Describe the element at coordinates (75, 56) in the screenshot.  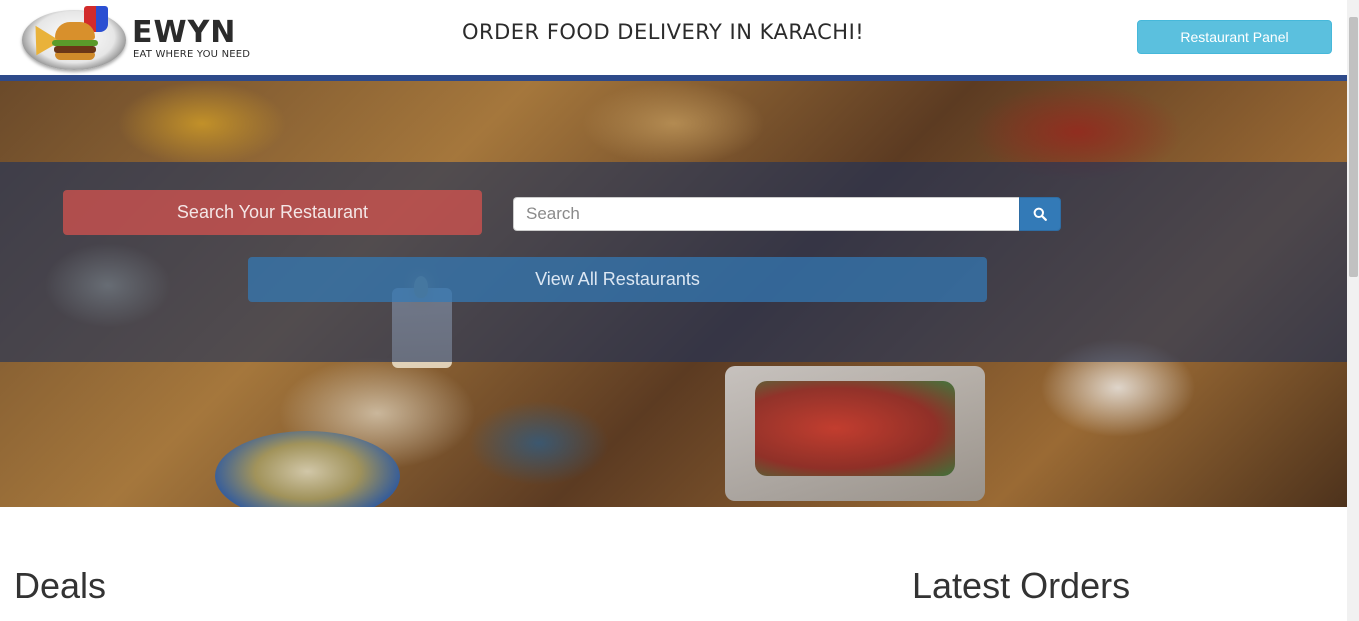
I see `logo-burger-bun` at that location.